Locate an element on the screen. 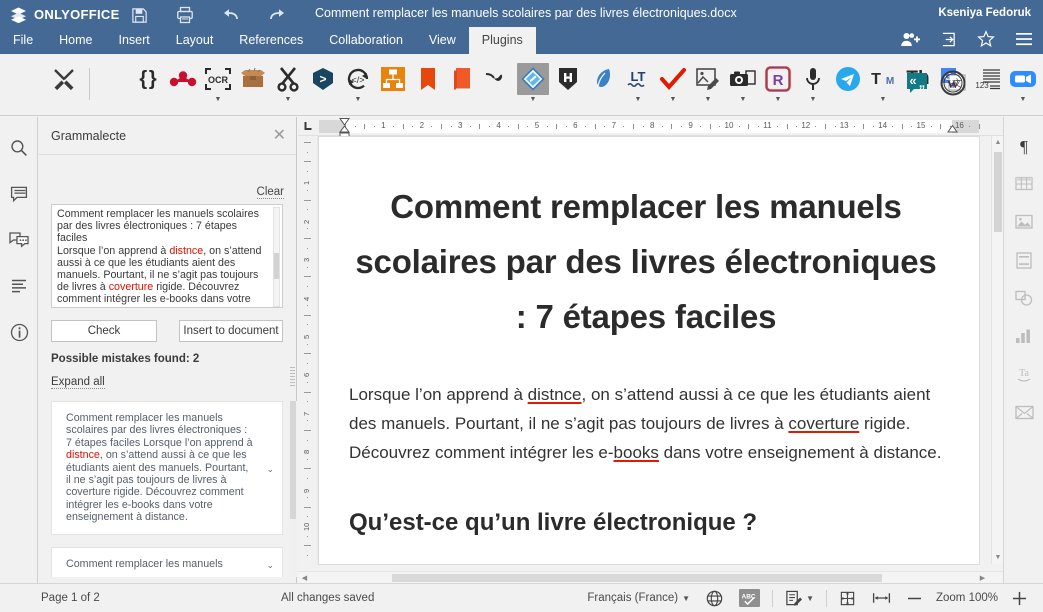 This screenshot has width=1043, height=612. tab-view: View is located at coordinates (442, 40).